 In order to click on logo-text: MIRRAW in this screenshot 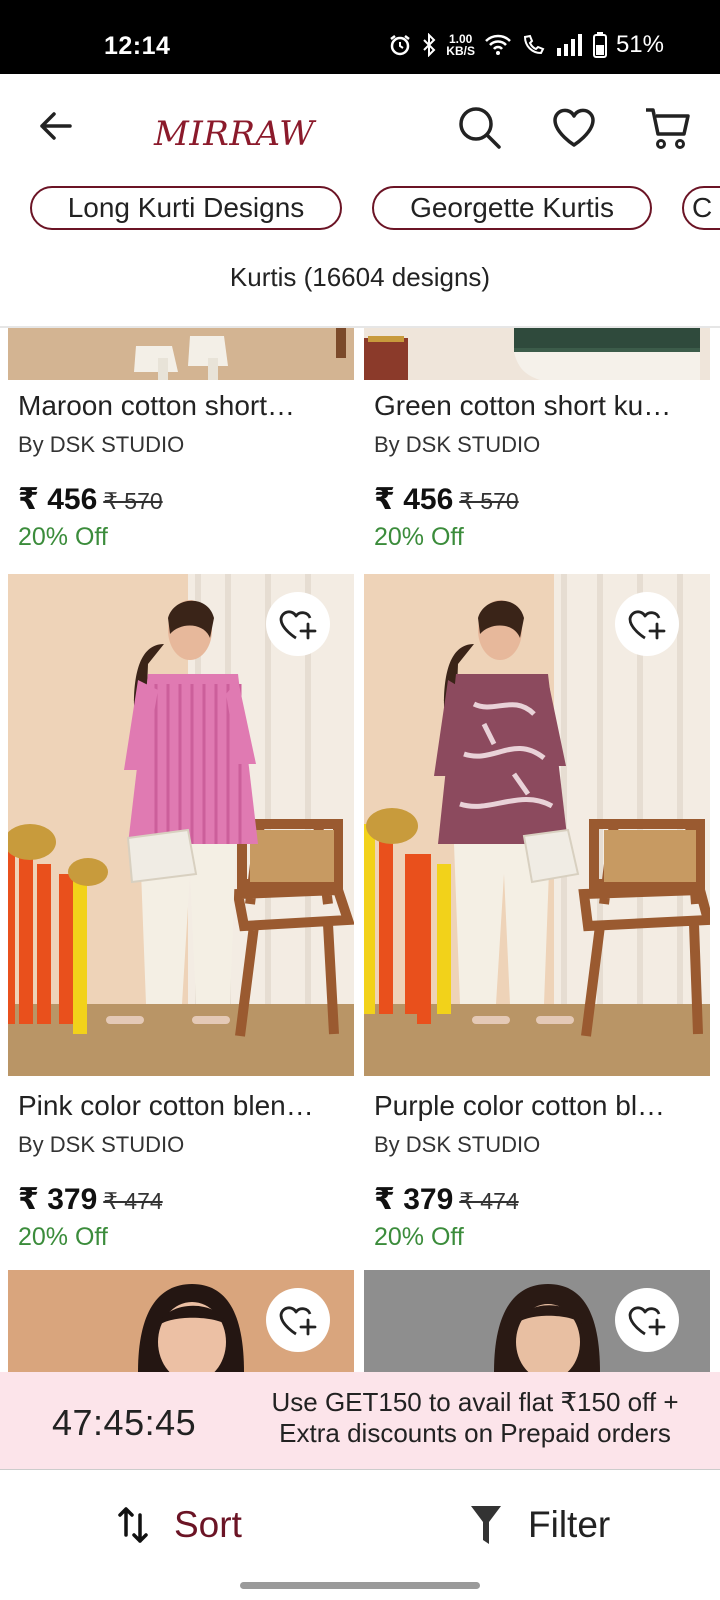, I will do `click(234, 134)`.